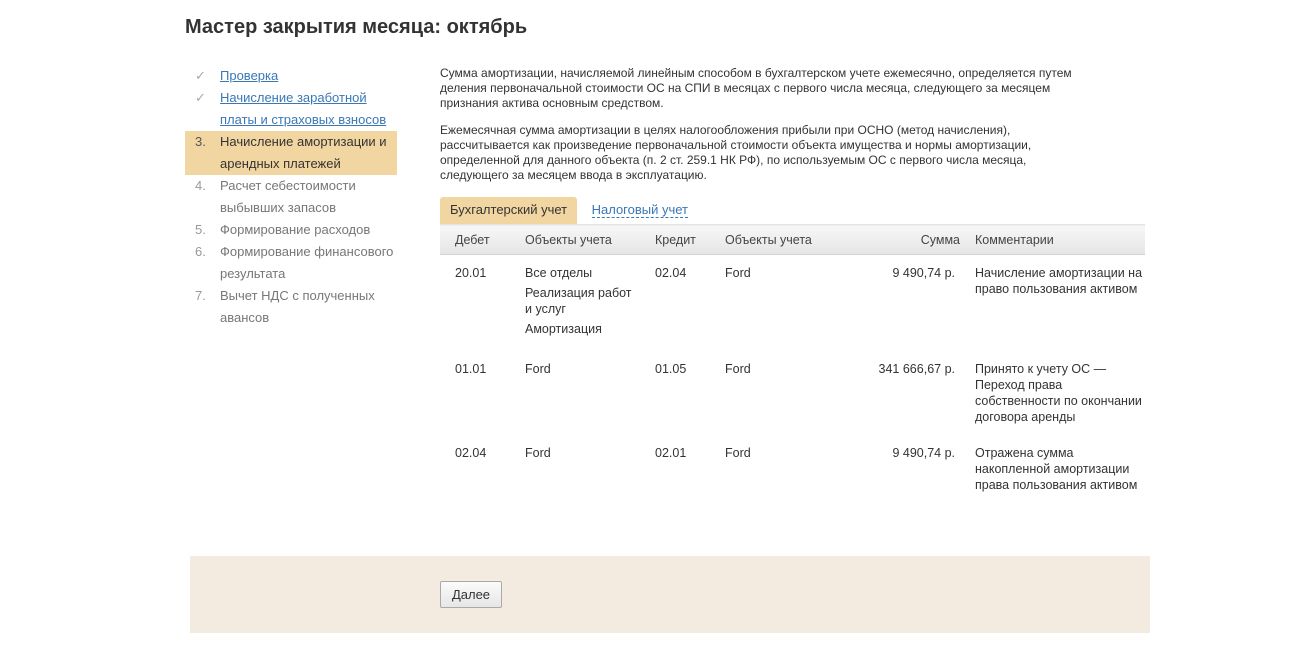 The width and height of the screenshot is (1296, 648). Describe the element at coordinates (1060, 239) in the screenshot. I see `header-comment: Комментарии` at that location.